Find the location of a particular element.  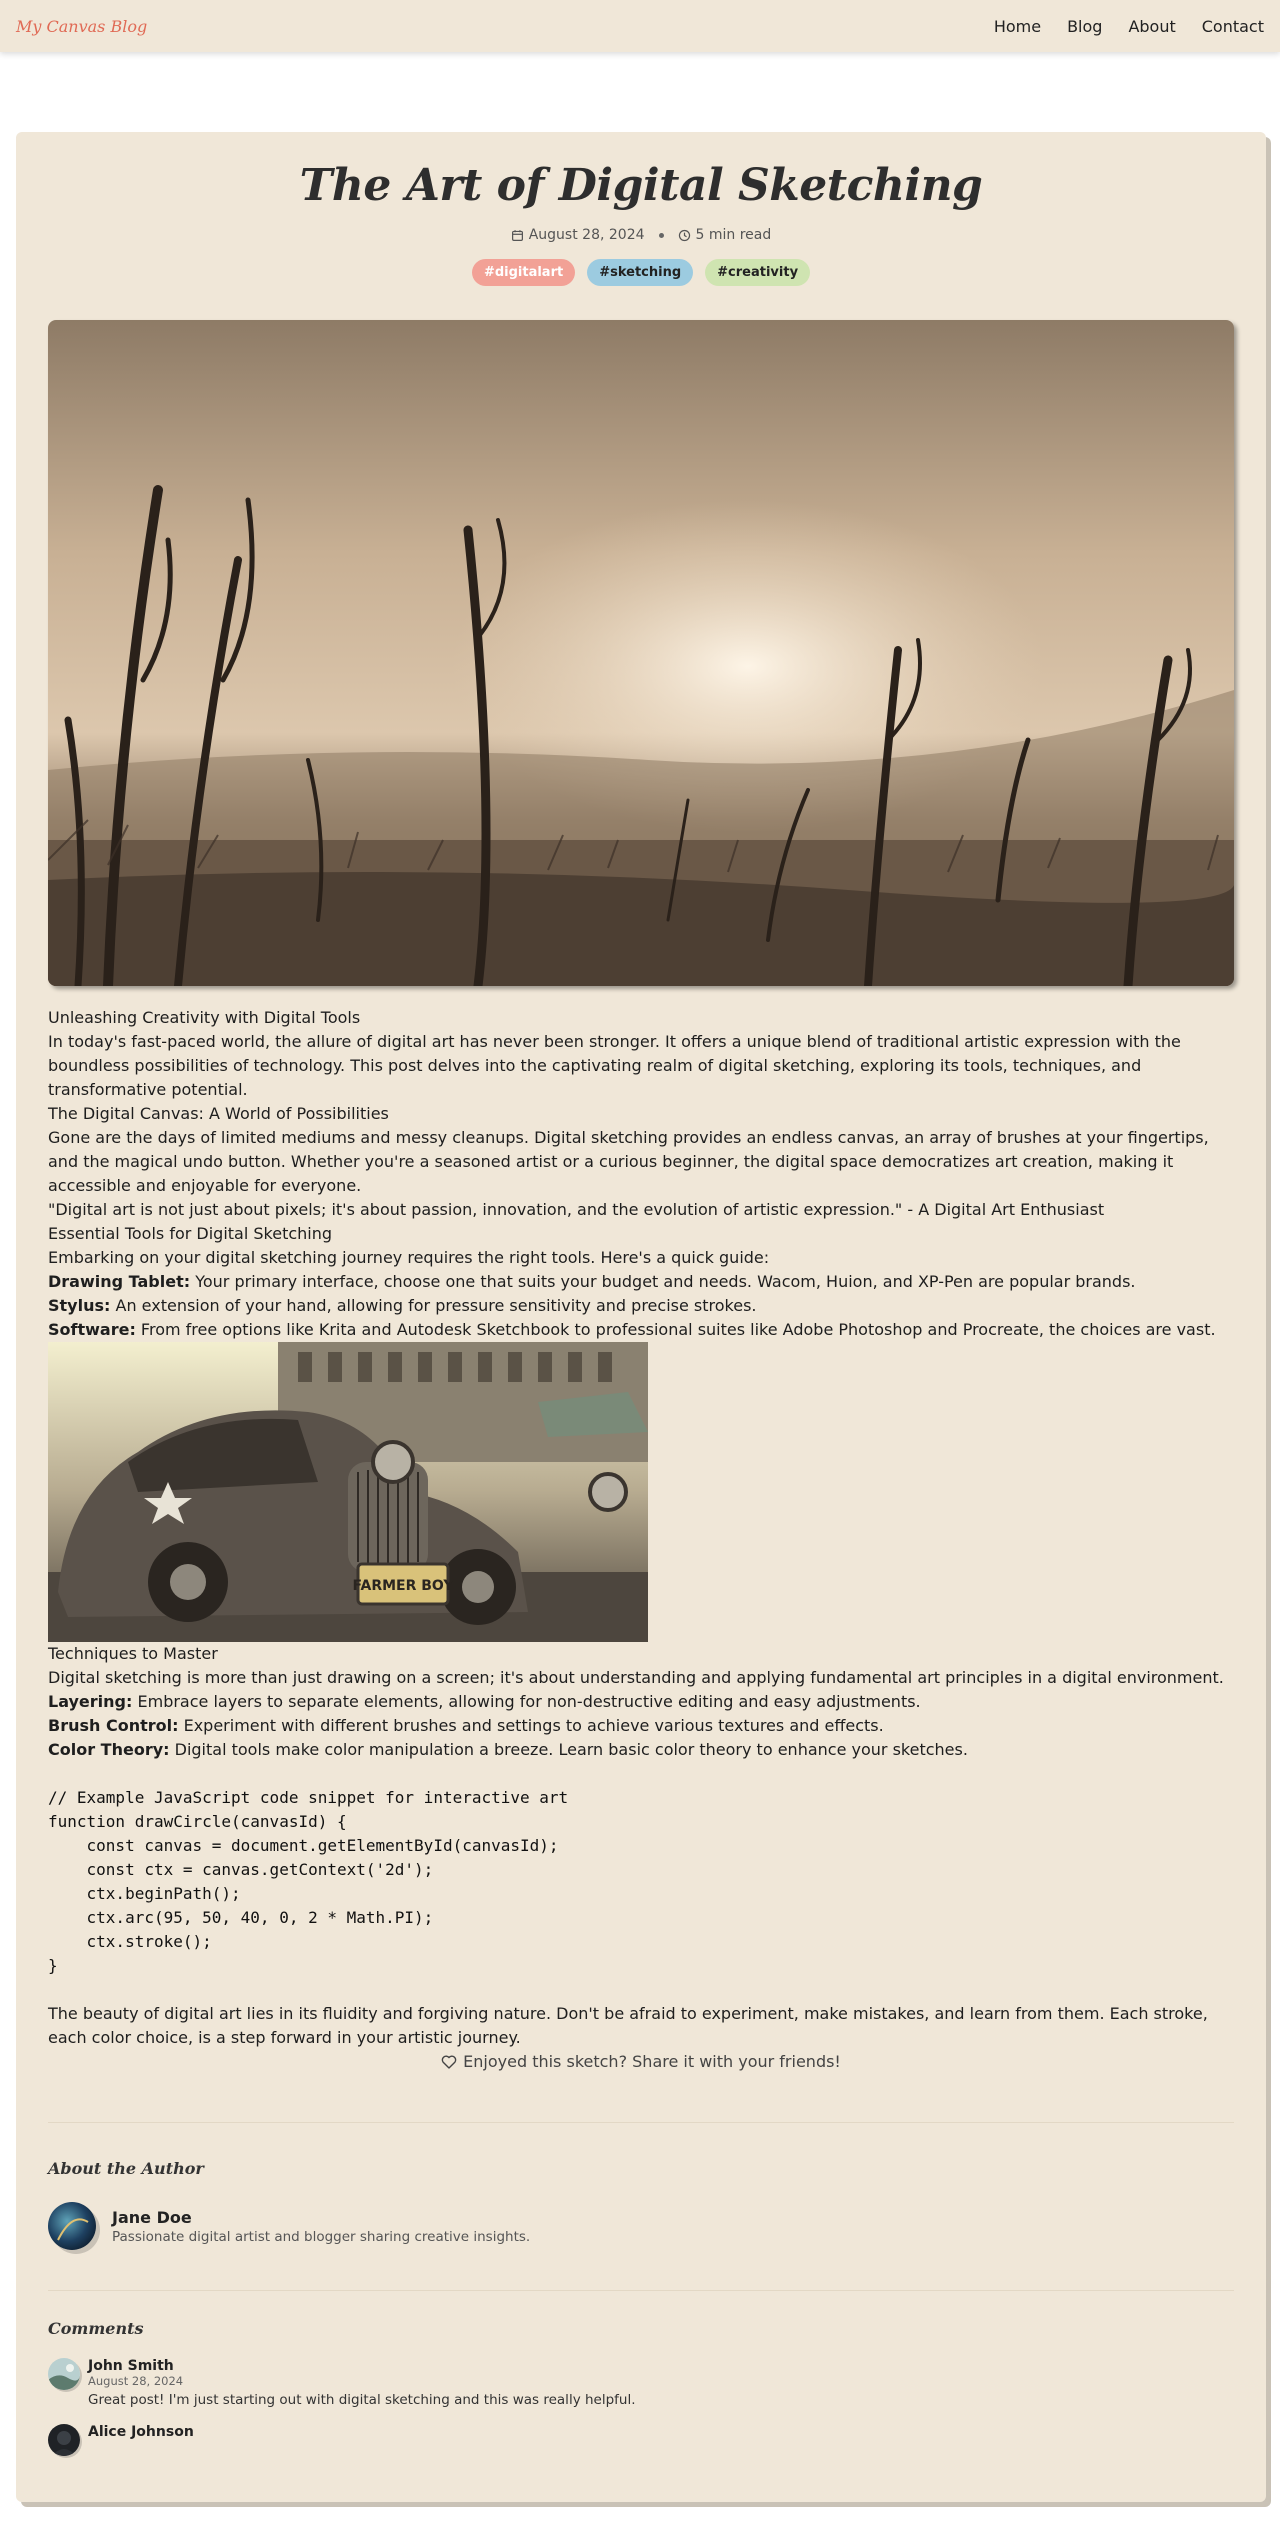

section-heading: Techniques to Master is located at coordinates (133, 1653).